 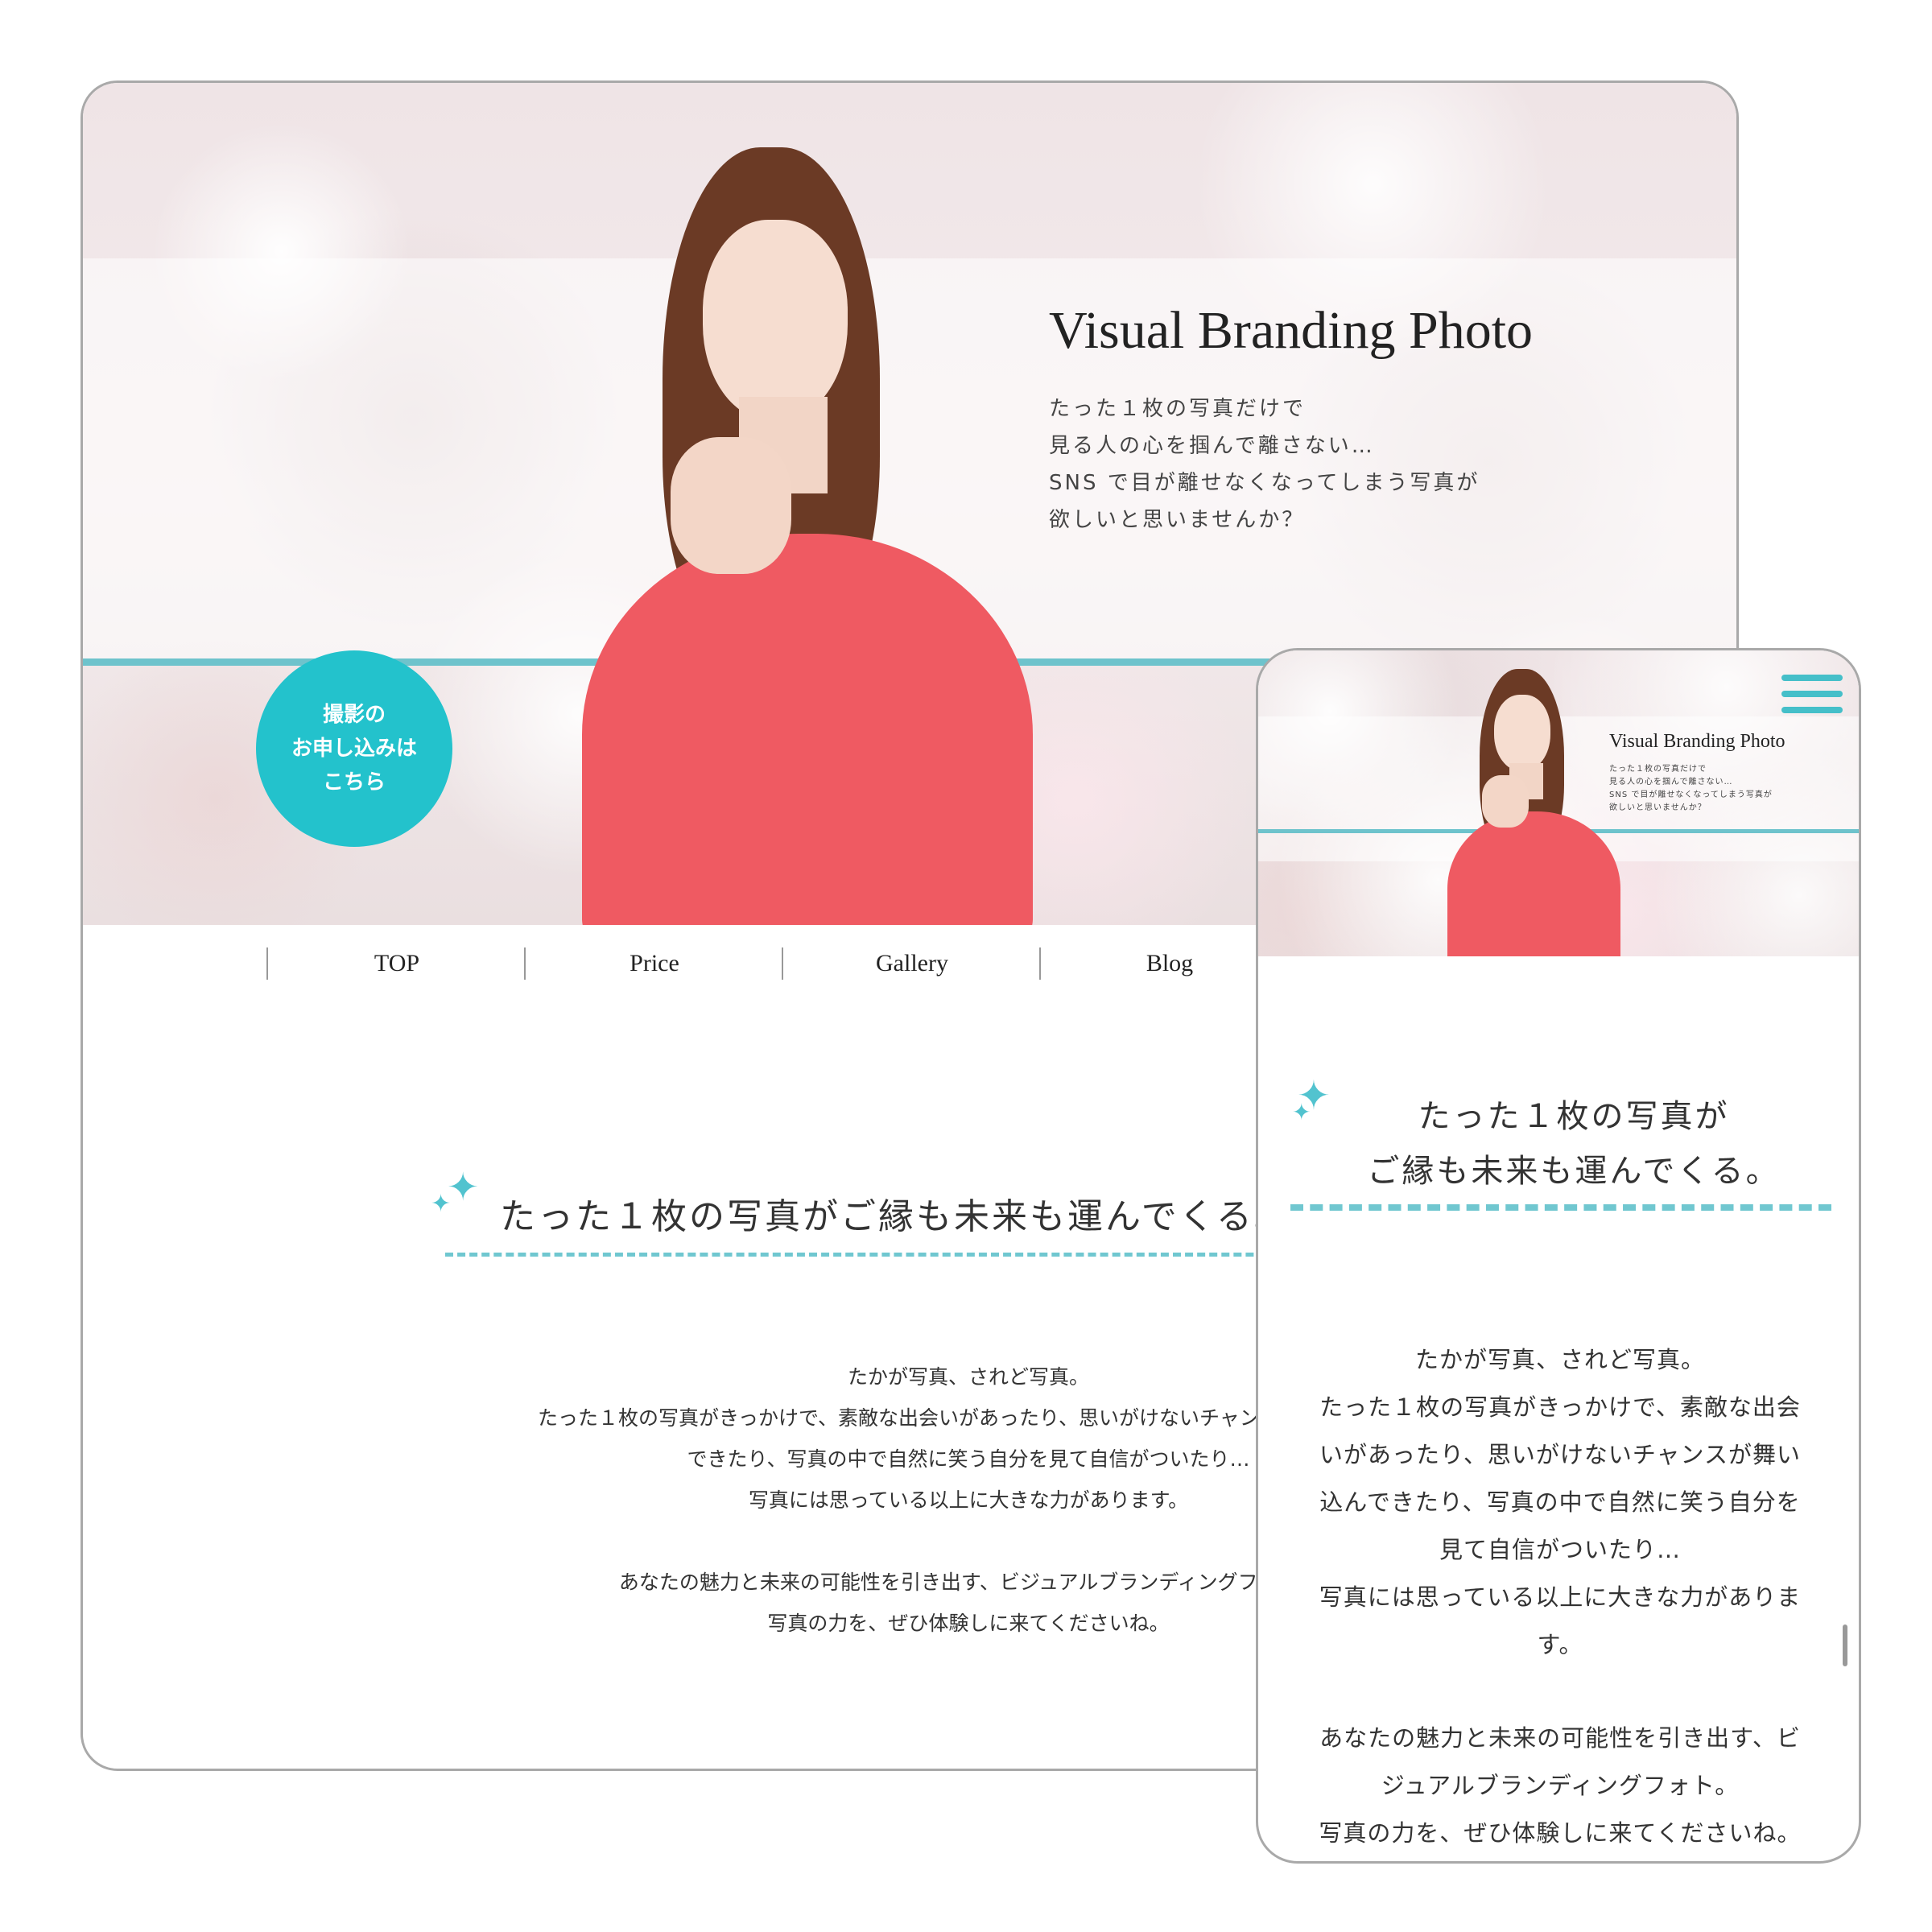 I want to click on booking-cta-button: 撮影の お申し込みは こちら, so click(x=354, y=748).